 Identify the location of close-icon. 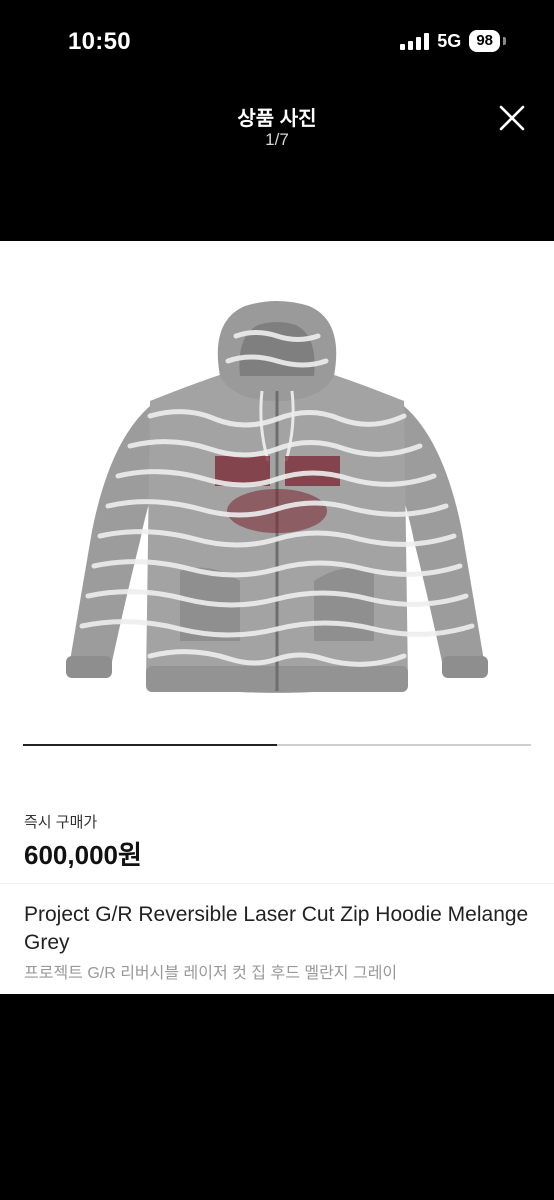
(512, 118).